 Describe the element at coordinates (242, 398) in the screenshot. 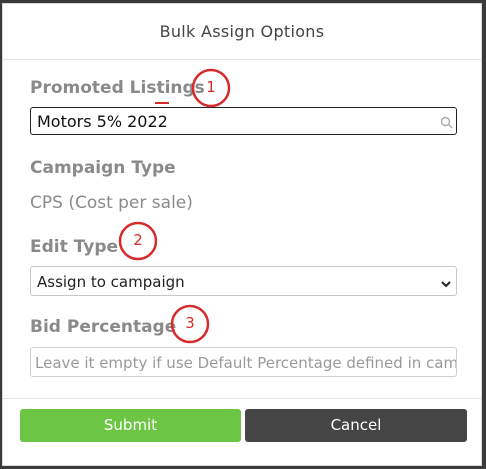

I see `footer-divider` at that location.